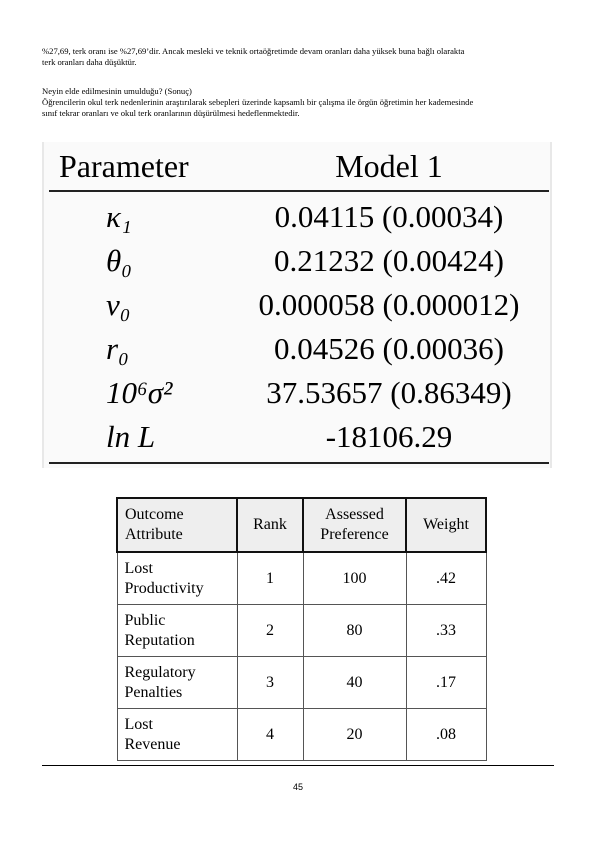 Image resolution: width=596 pixels, height=842 pixels. I want to click on table-row: Public Reputation 2 80 .33, so click(301, 630).